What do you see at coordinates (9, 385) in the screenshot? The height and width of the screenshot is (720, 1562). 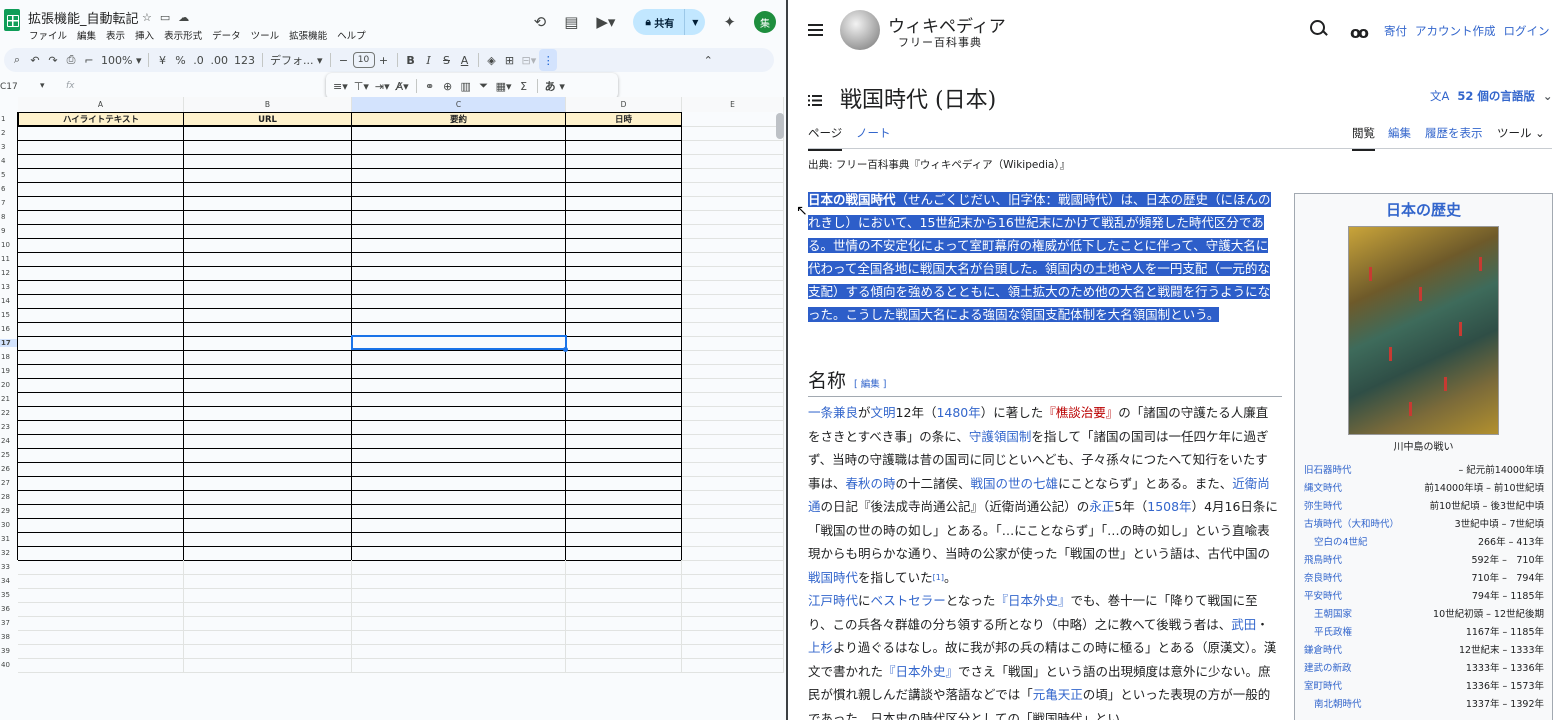 I see `row-header: 20` at bounding box center [9, 385].